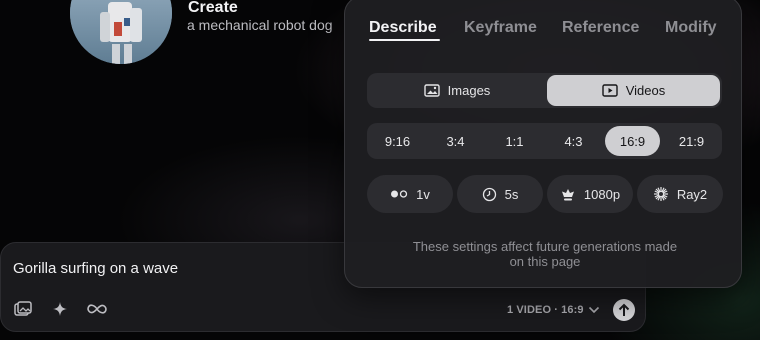  I want to click on submit-button, so click(624, 310).